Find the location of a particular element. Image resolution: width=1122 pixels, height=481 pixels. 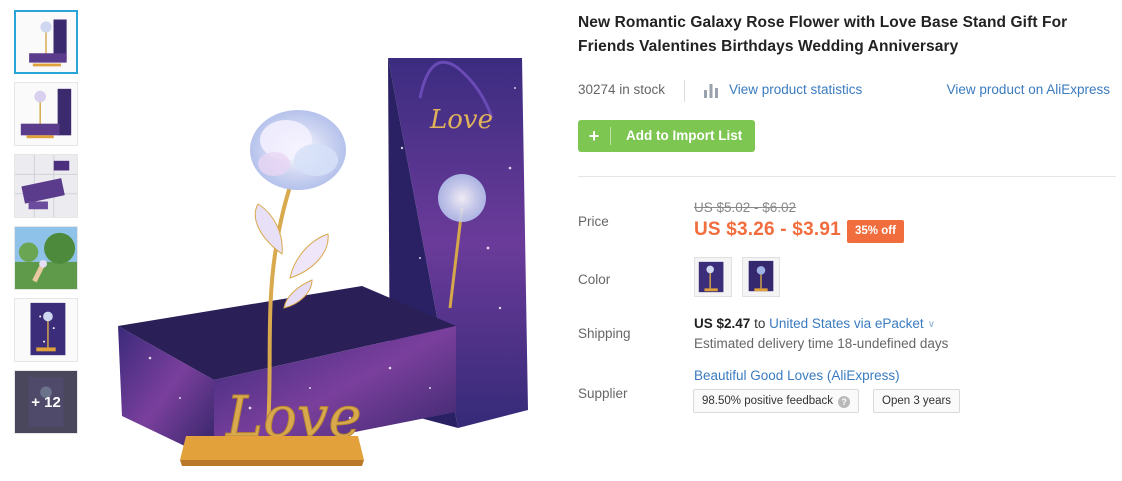

thumbnail-gallery: + 12 is located at coordinates (46, 226).